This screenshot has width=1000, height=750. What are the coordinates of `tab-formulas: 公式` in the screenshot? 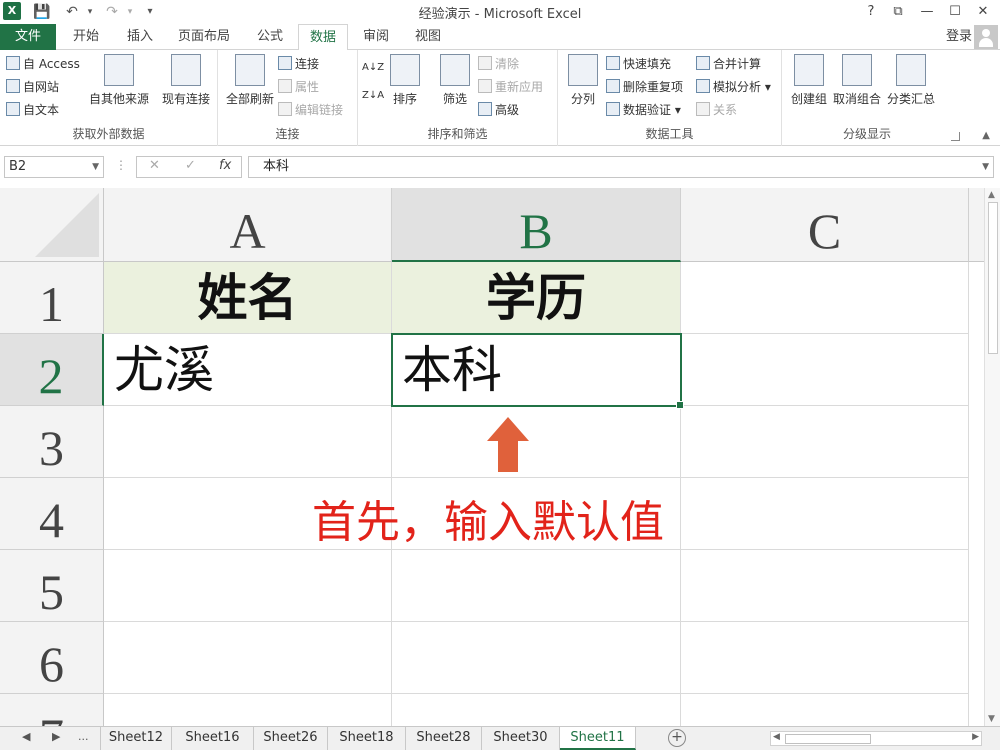 It's located at (270, 37).